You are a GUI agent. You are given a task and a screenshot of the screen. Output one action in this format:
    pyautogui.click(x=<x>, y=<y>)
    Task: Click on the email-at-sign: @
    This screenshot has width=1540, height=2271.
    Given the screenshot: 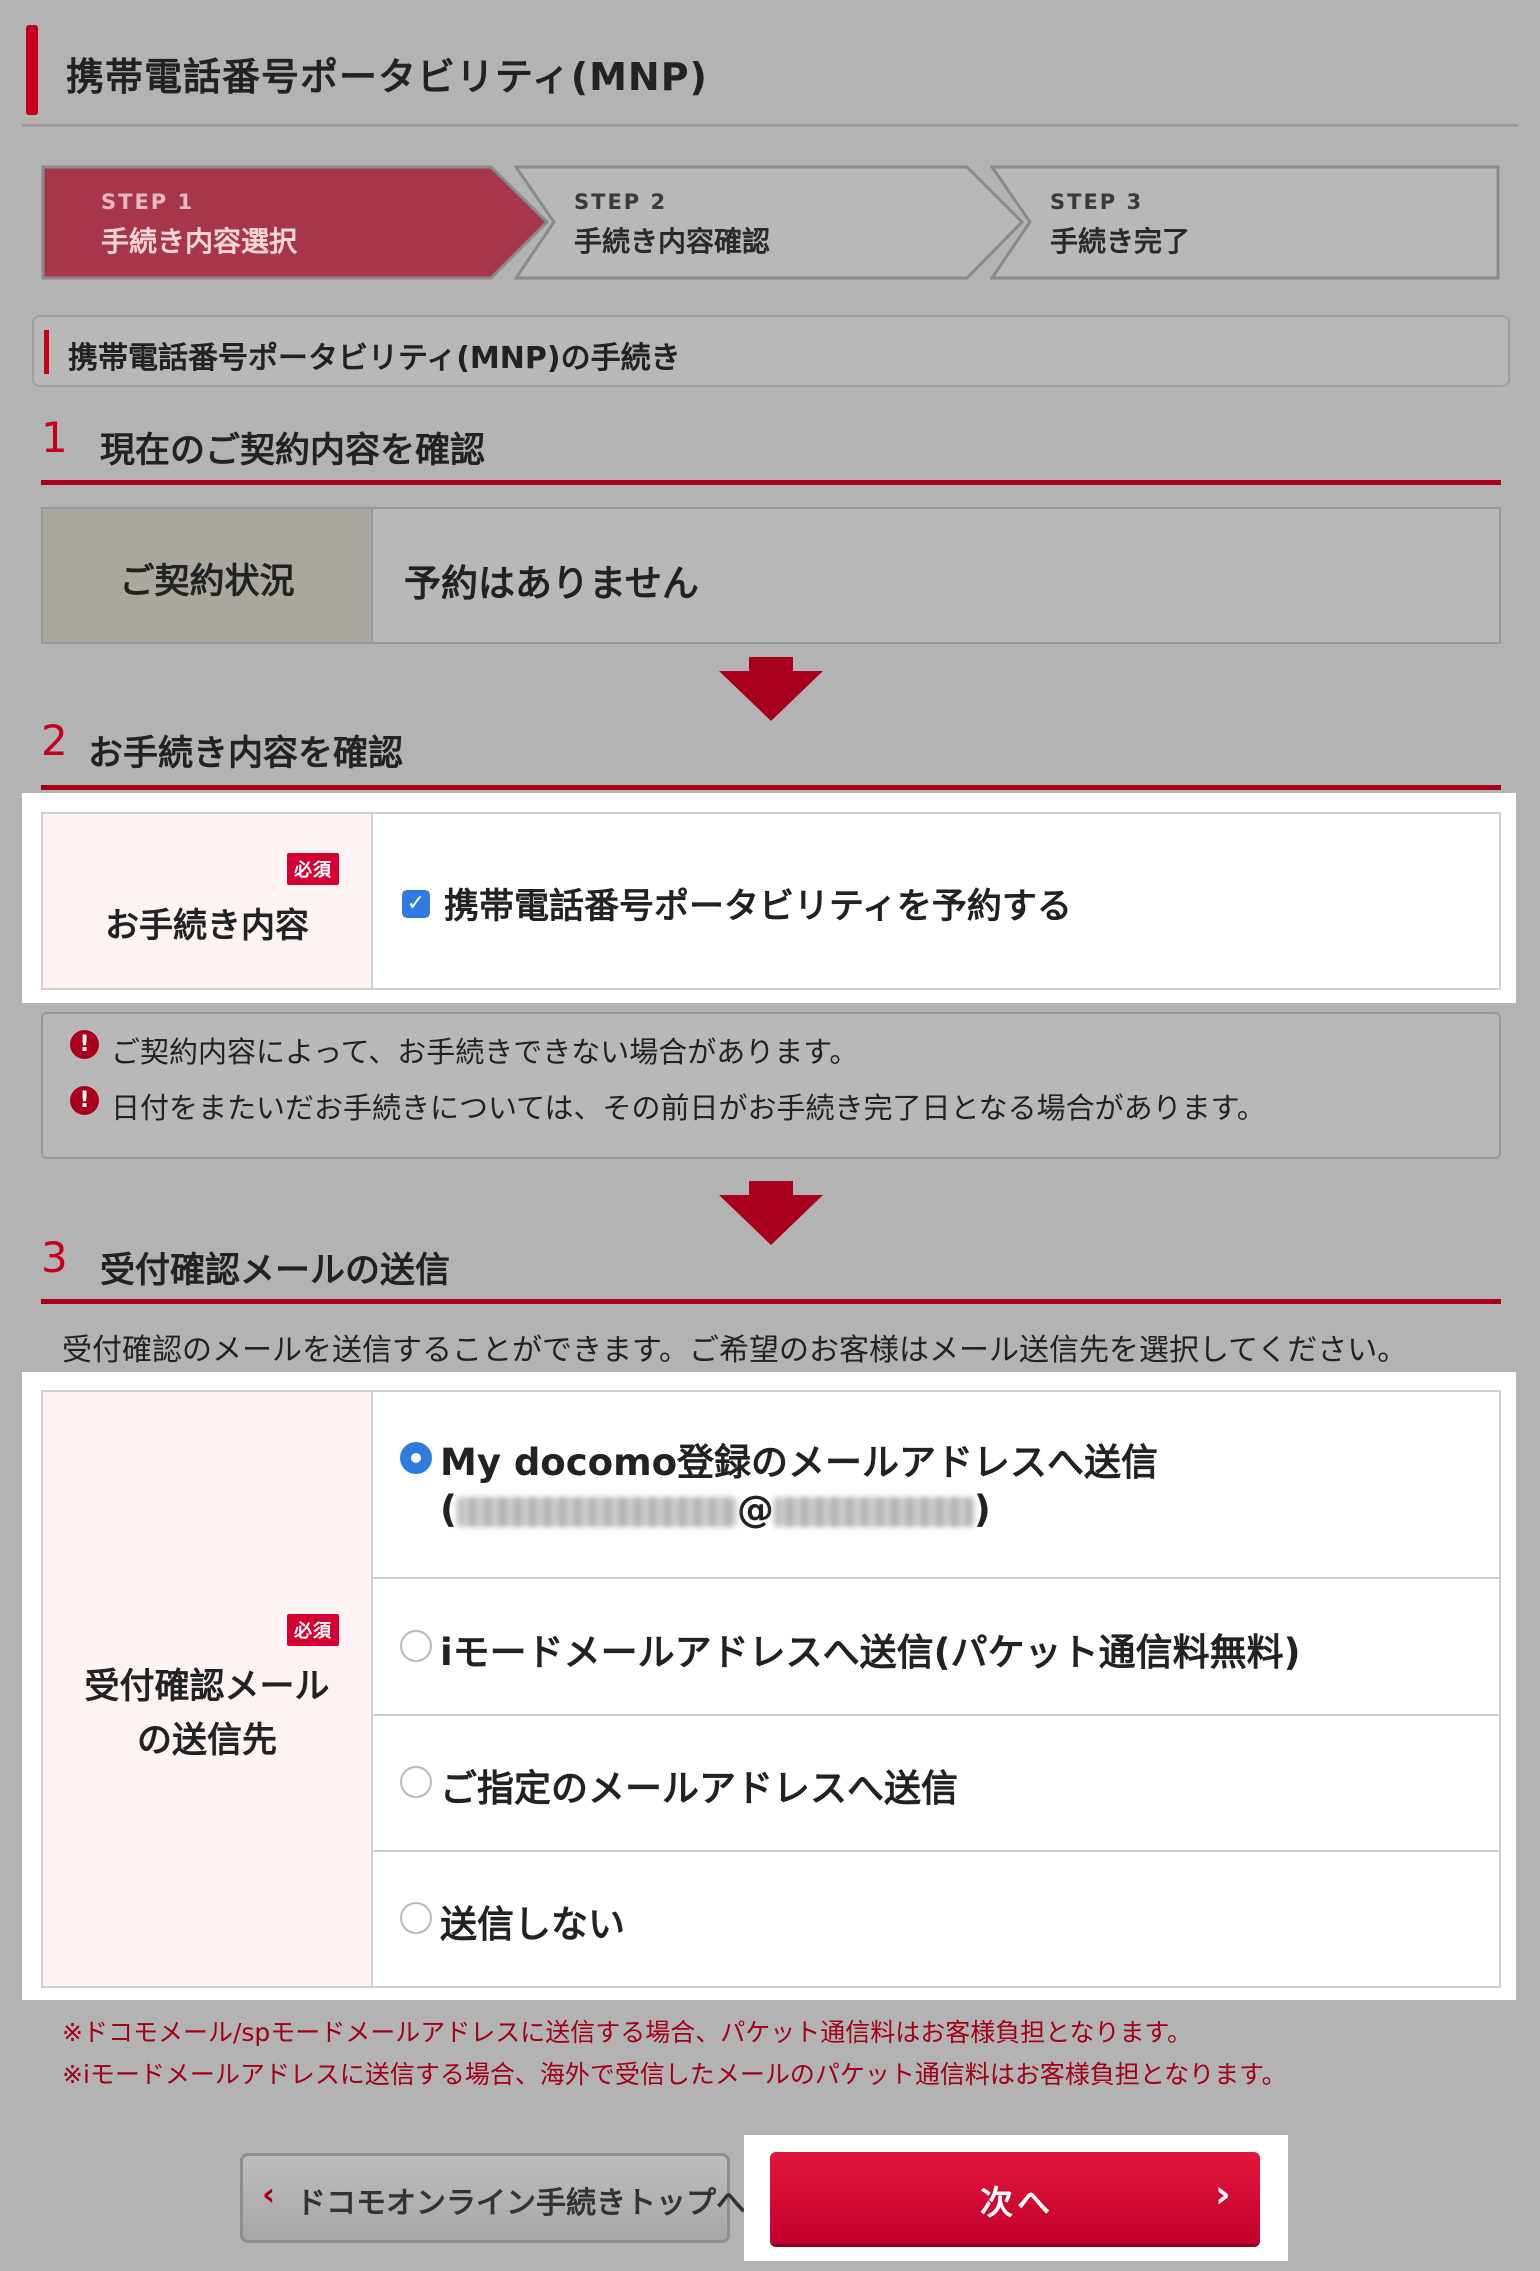 What is the action you would take?
    pyautogui.click(x=755, y=1509)
    